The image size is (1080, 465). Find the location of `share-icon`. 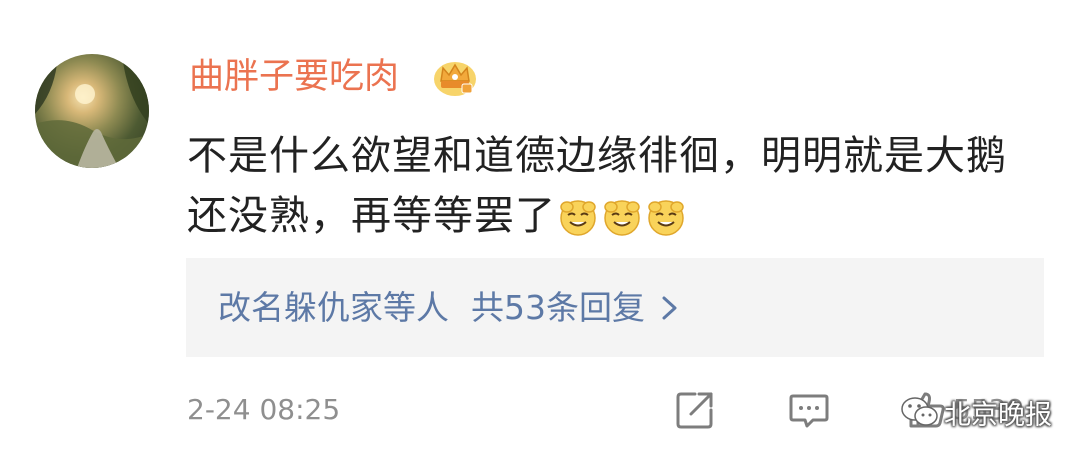

share-icon is located at coordinates (695, 410).